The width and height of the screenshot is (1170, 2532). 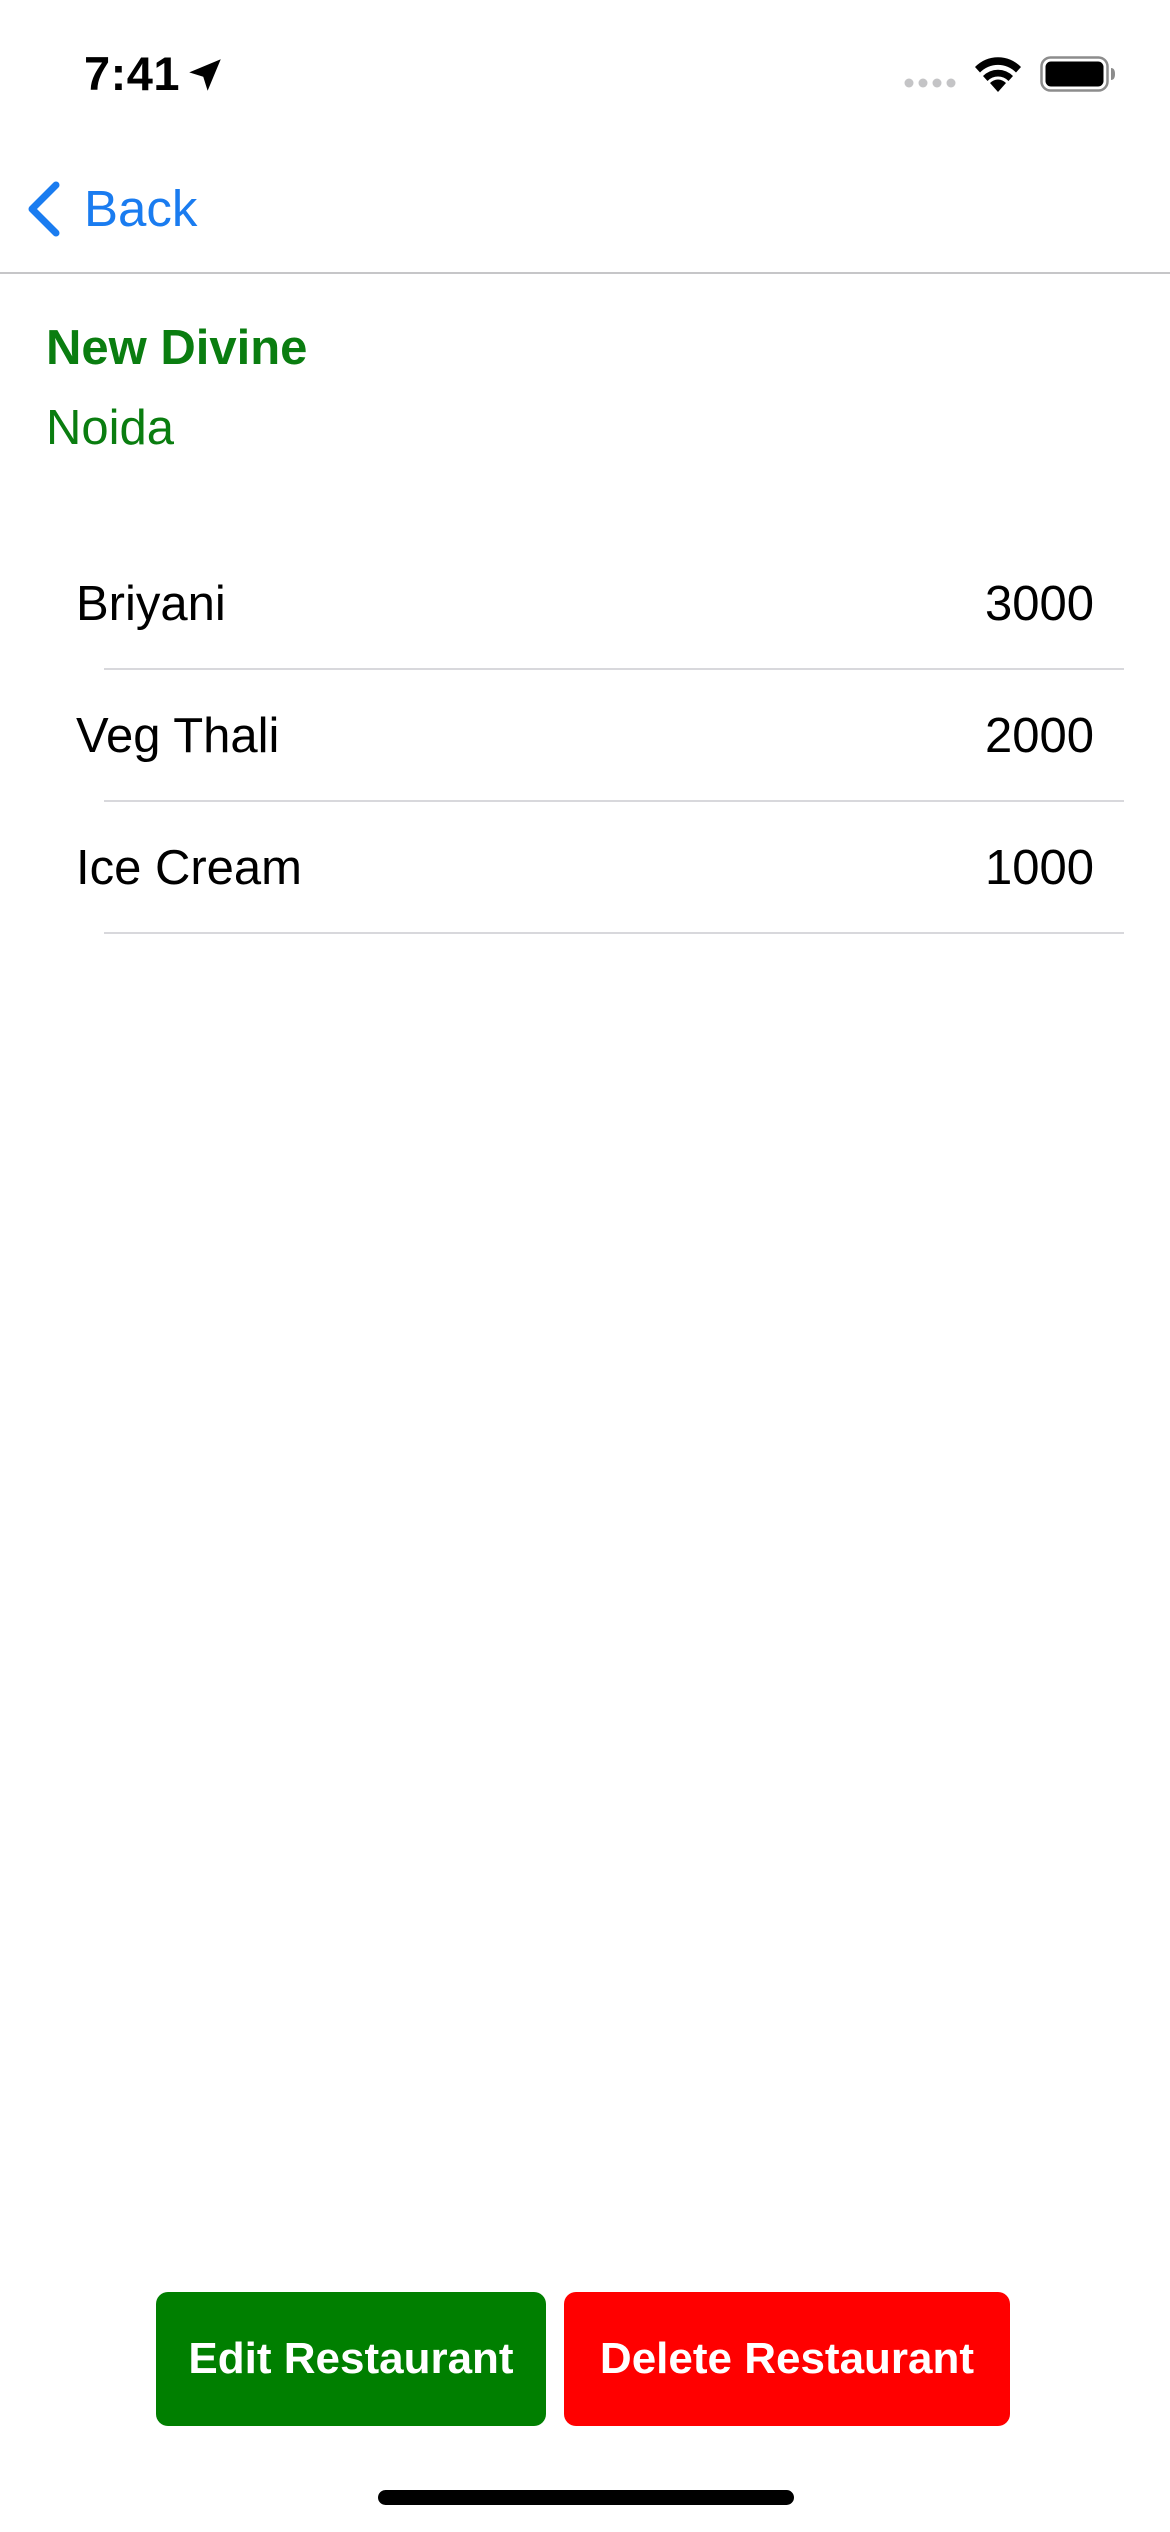 I want to click on menu-item-price: 2000, so click(x=1039, y=736).